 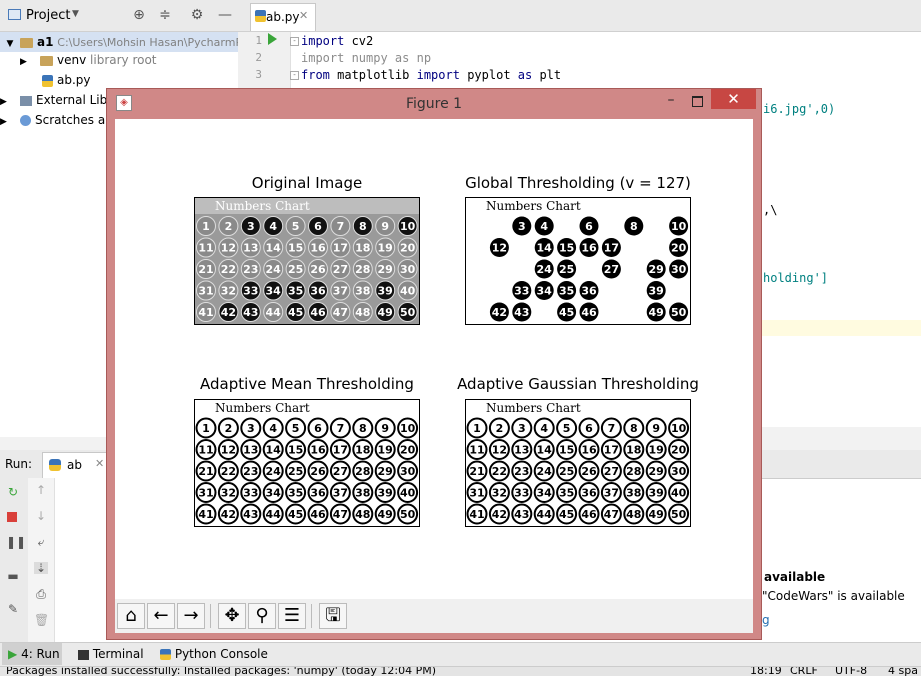 What do you see at coordinates (60, 100) in the screenshot?
I see `tree-row-external: ▶ External Libra` at bounding box center [60, 100].